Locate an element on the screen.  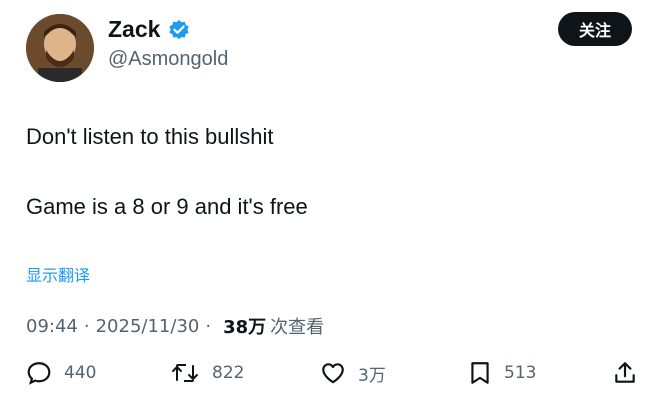
tweet-meta: 09:44 · 2025/11/30 · 38万 次查看 is located at coordinates (175, 326).